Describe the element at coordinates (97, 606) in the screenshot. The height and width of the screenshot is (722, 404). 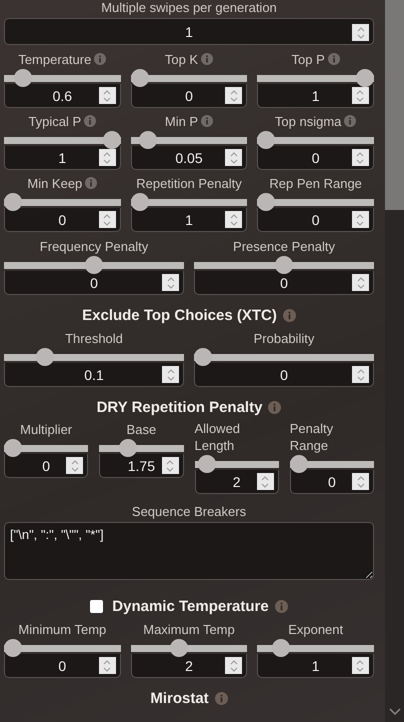
I see `checkbox` at that location.